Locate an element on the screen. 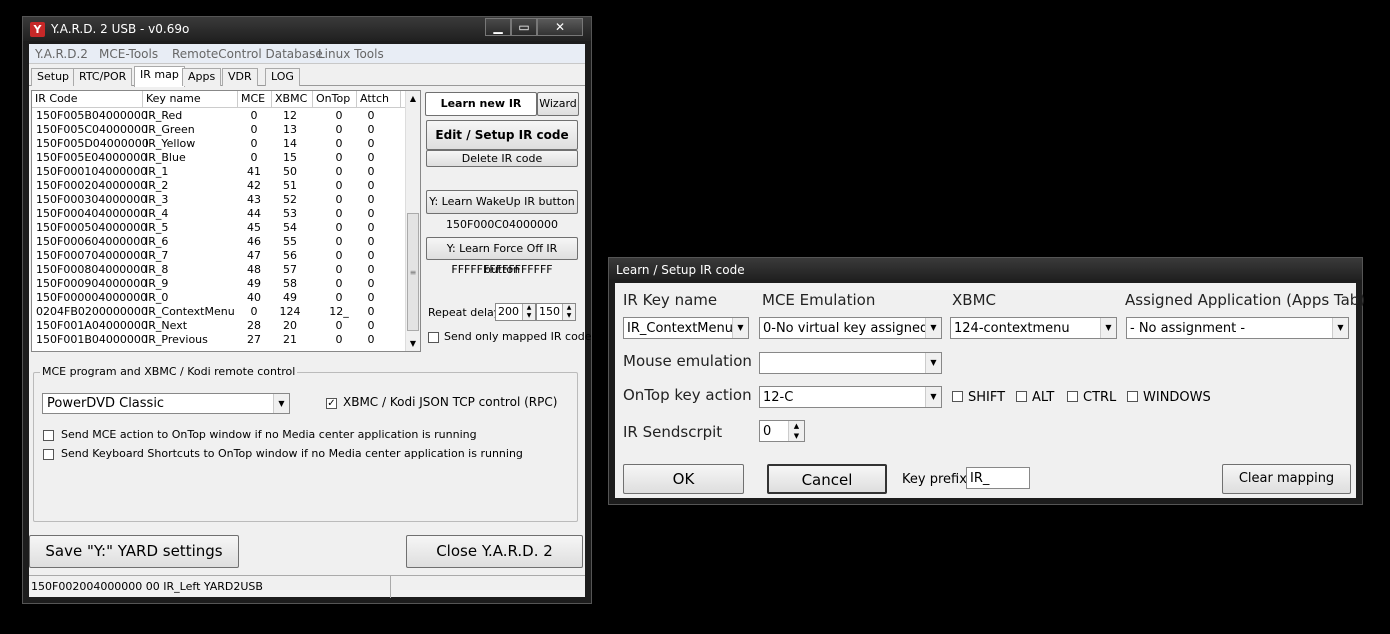 The height and width of the screenshot is (634, 1390). repeat-delay-spinner-2: 150 ▲ ▼ is located at coordinates (556, 312).